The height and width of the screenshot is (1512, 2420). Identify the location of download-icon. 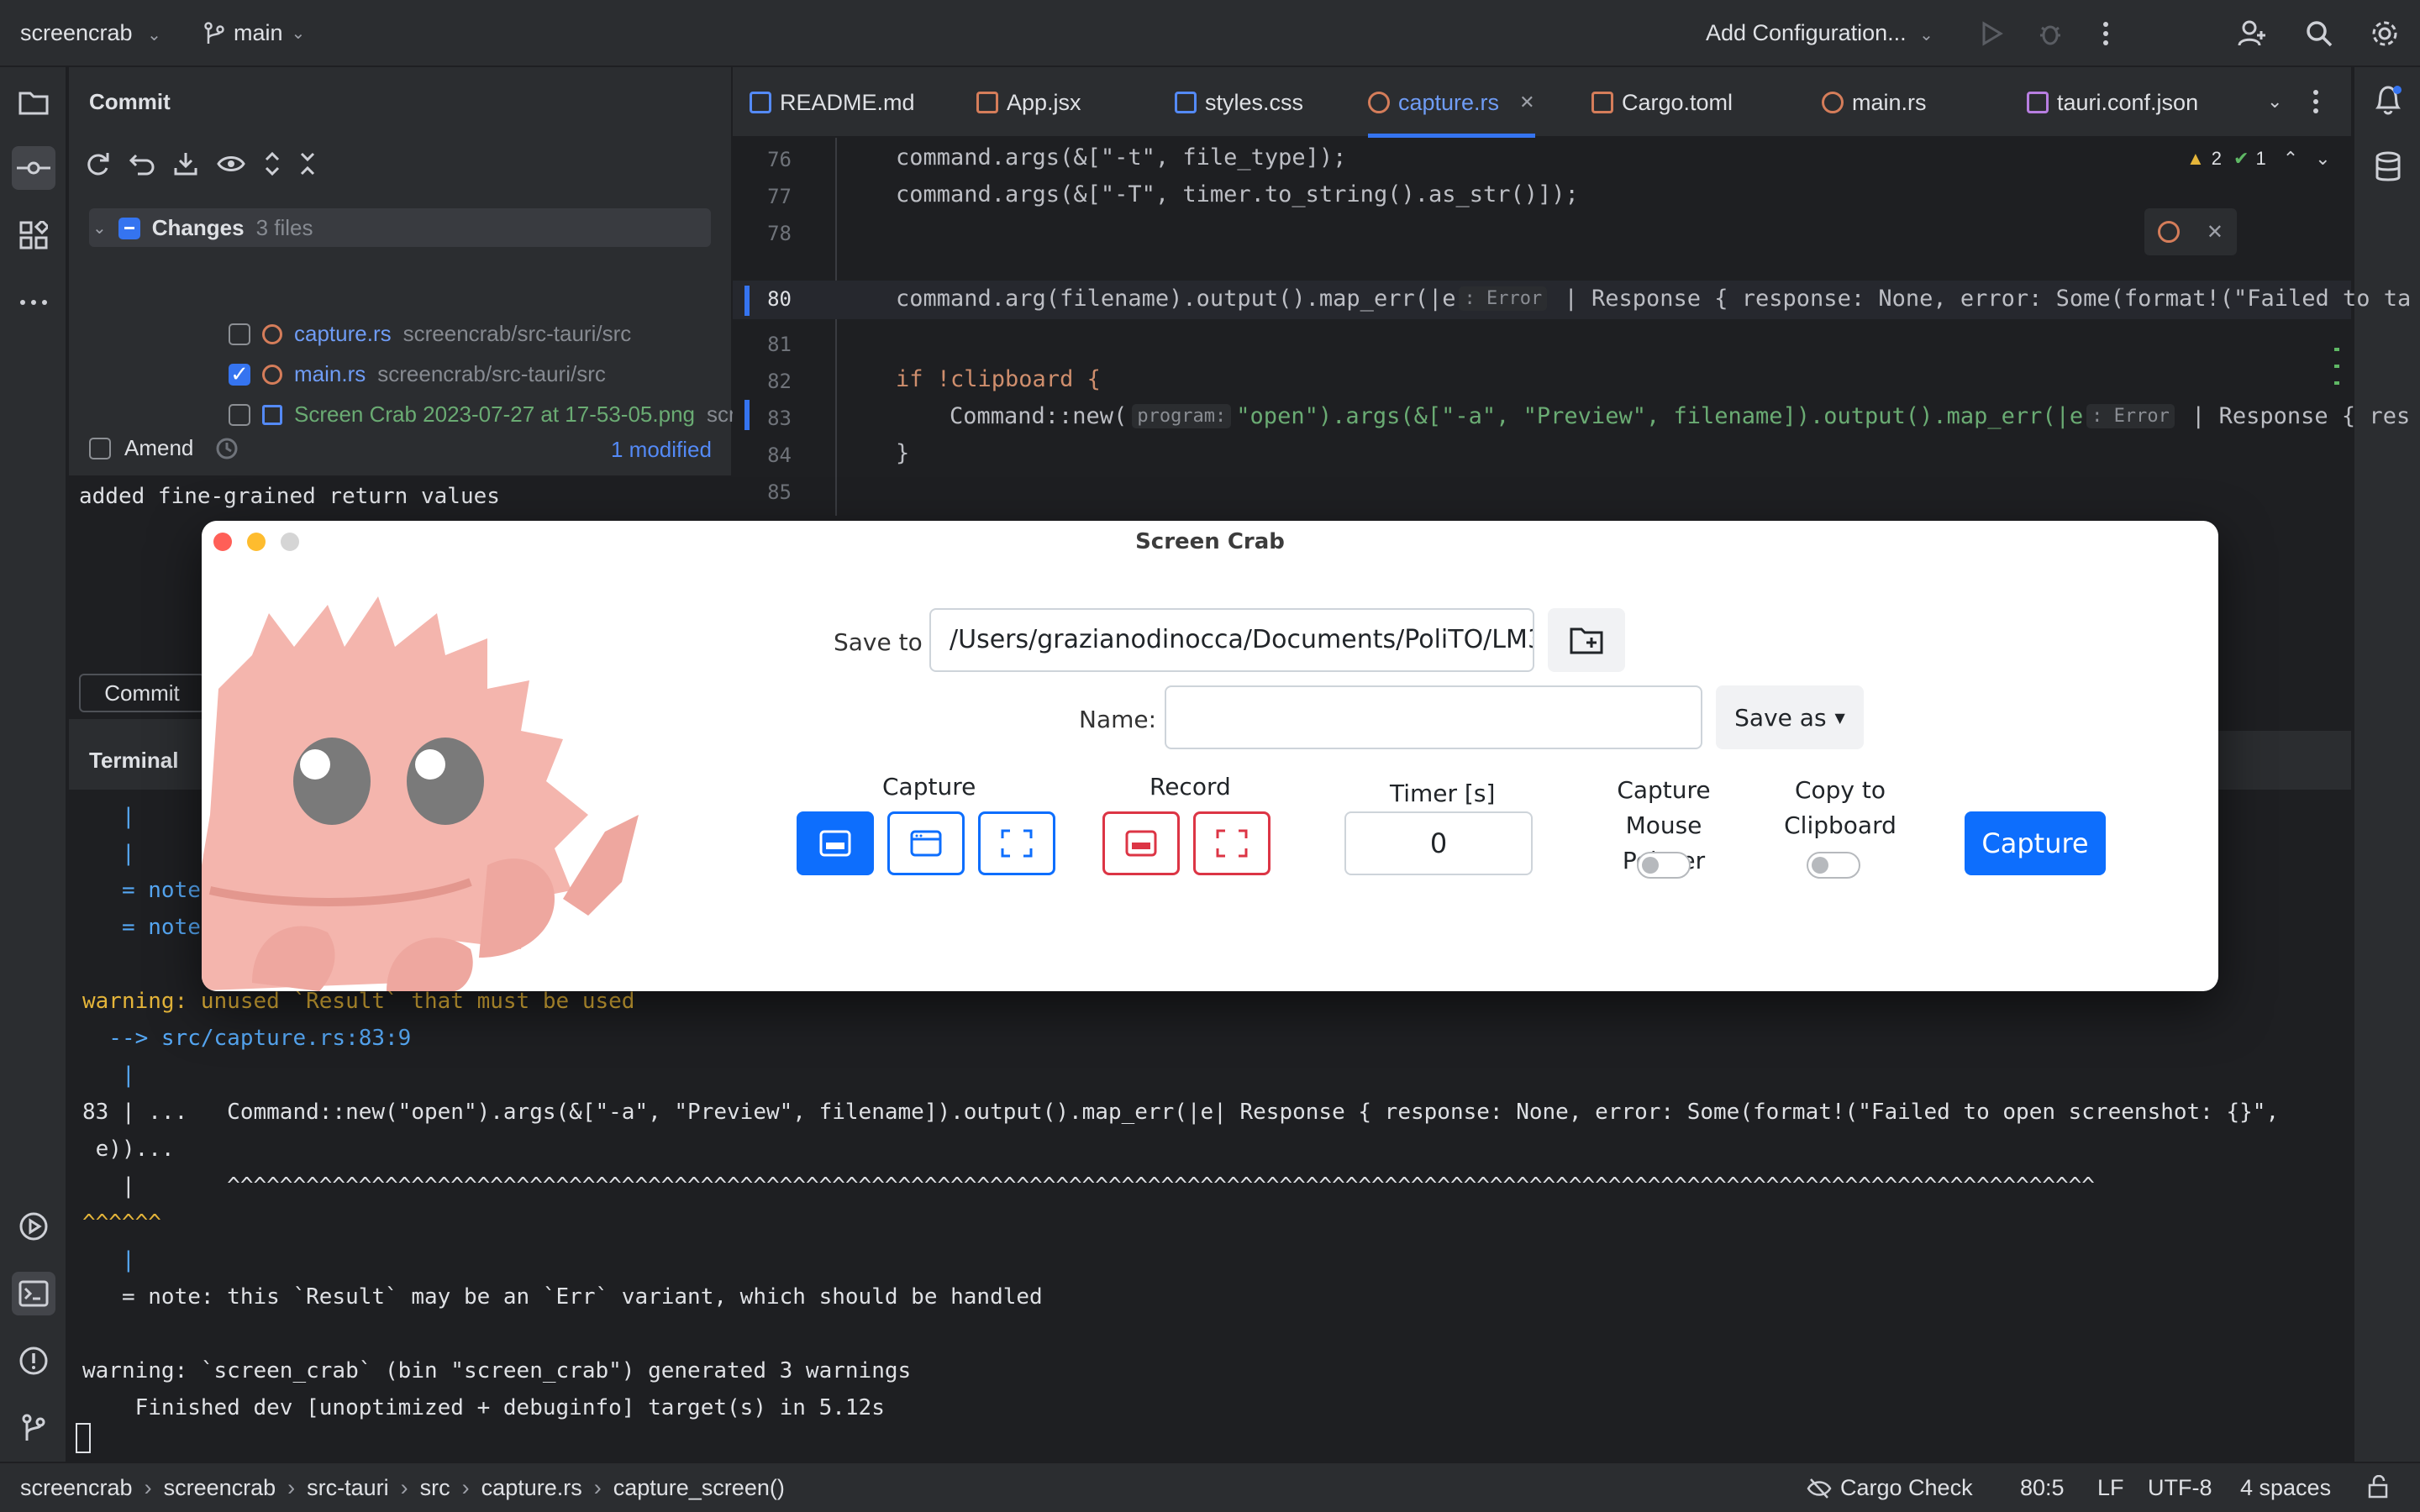
(185, 163).